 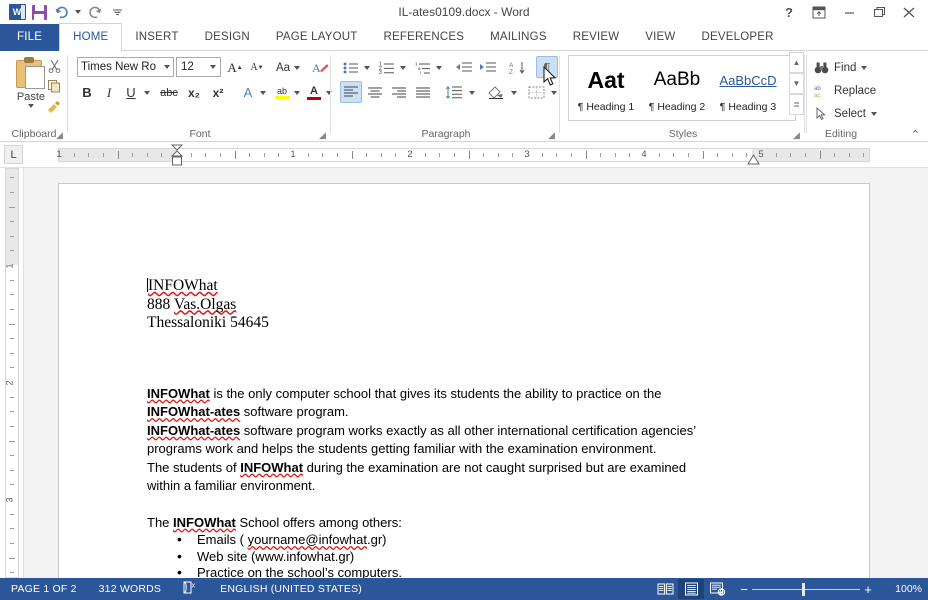 What do you see at coordinates (177, 157) in the screenshot?
I see `first-line-indent-marker` at bounding box center [177, 157].